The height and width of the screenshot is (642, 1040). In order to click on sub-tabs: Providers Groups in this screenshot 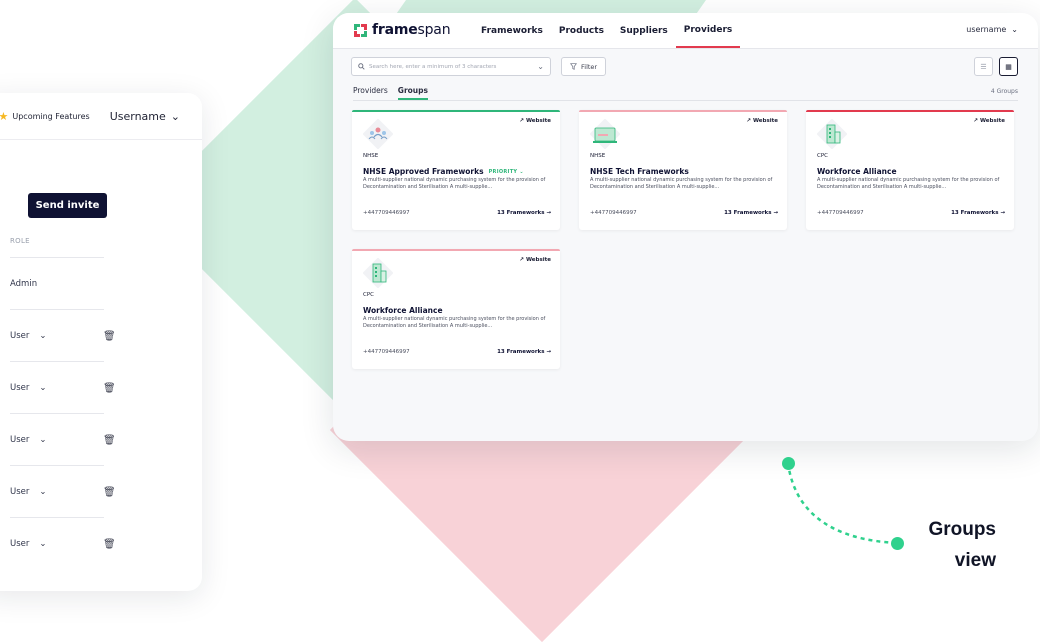, I will do `click(685, 93)`.